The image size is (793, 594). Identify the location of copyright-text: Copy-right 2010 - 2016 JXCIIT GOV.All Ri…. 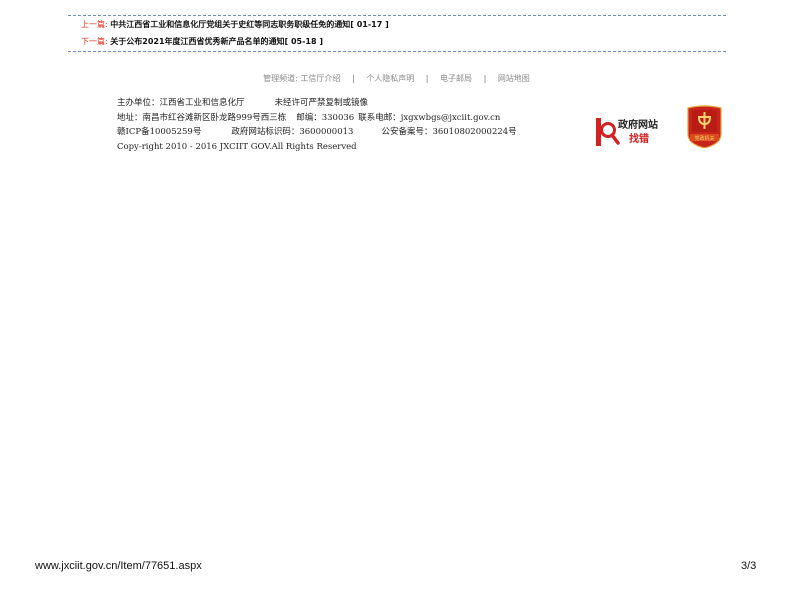
(237, 147).